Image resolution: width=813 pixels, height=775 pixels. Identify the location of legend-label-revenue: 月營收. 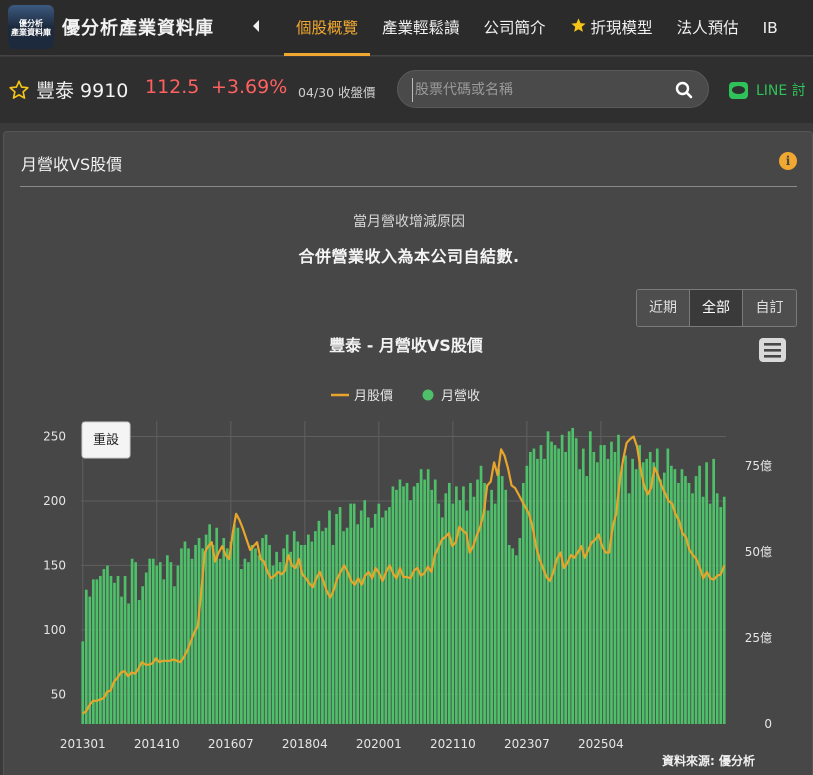
(460, 396).